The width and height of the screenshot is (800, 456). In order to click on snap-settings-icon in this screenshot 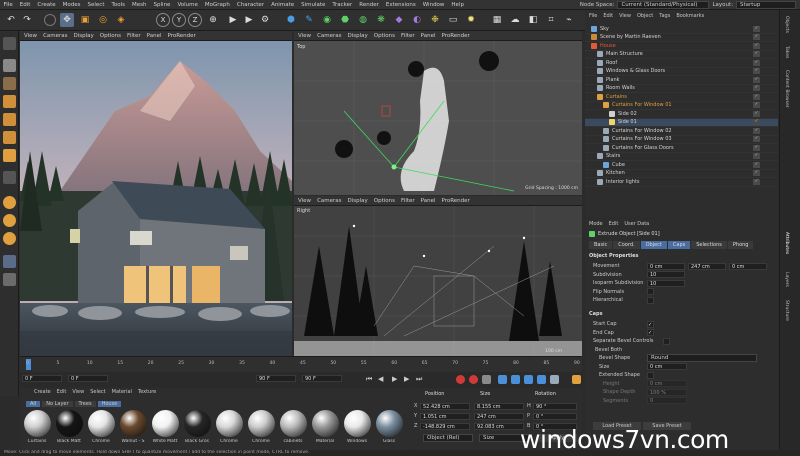, I will do `click(9, 177)`.